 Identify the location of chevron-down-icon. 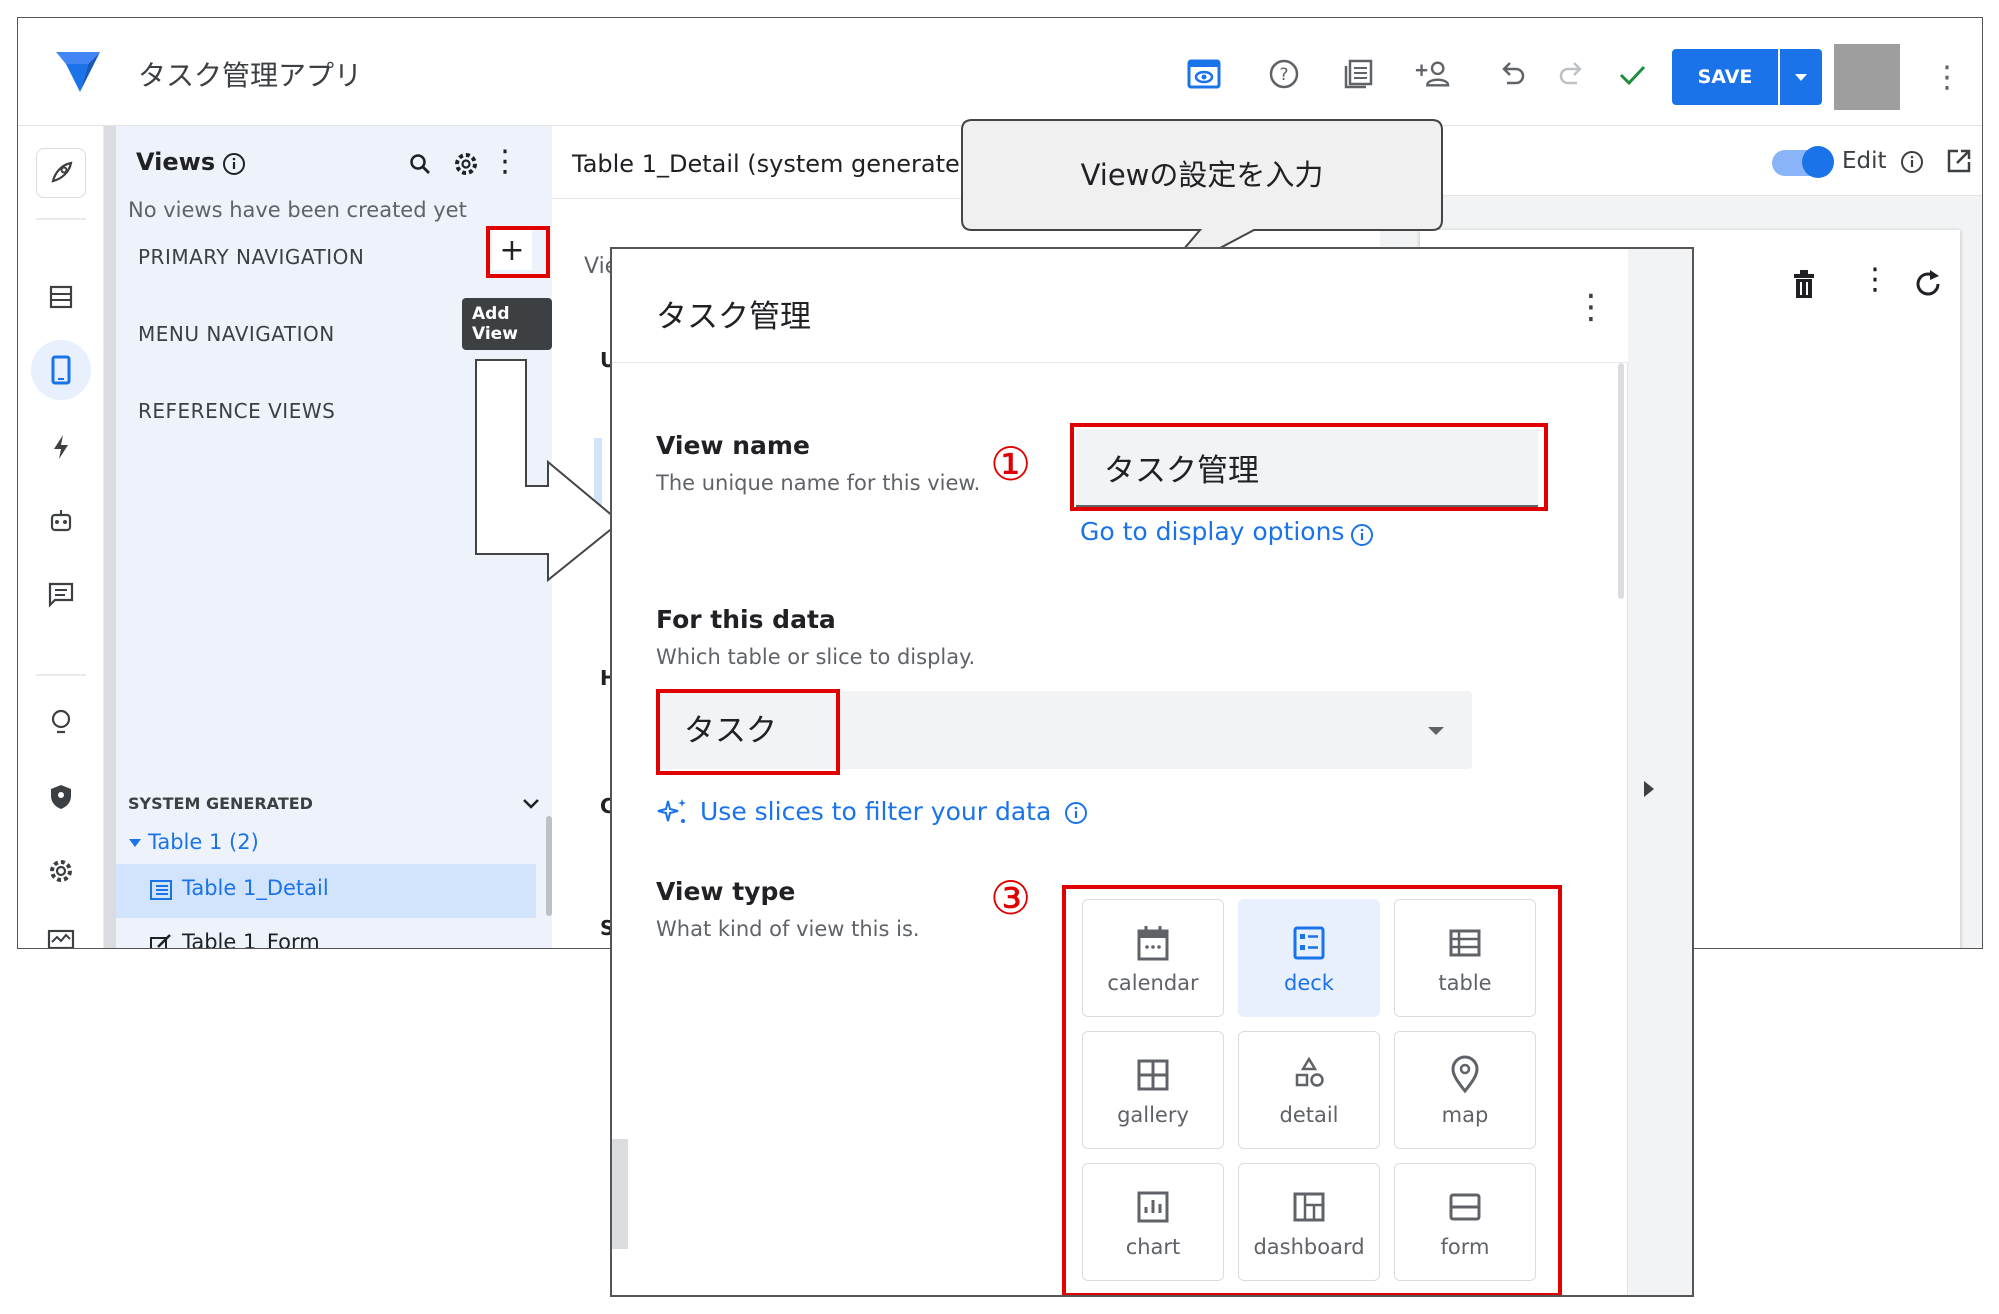
(531, 804).